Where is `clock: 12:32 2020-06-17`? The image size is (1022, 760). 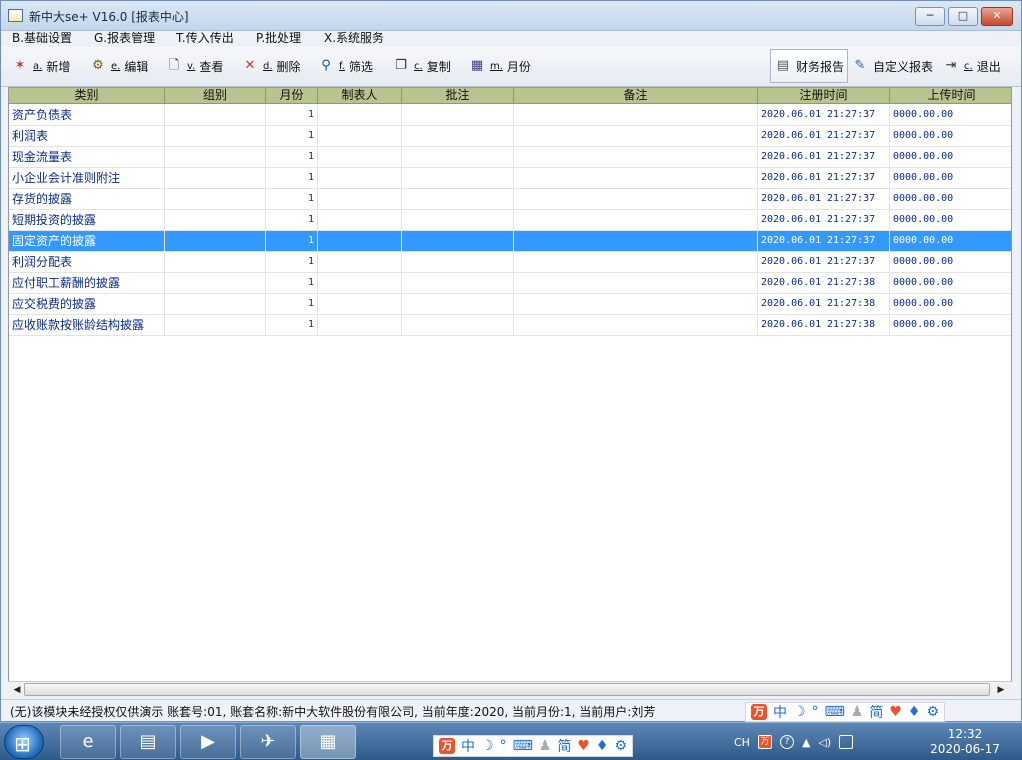
clock: 12:32 2020-06-17 is located at coordinates (965, 742).